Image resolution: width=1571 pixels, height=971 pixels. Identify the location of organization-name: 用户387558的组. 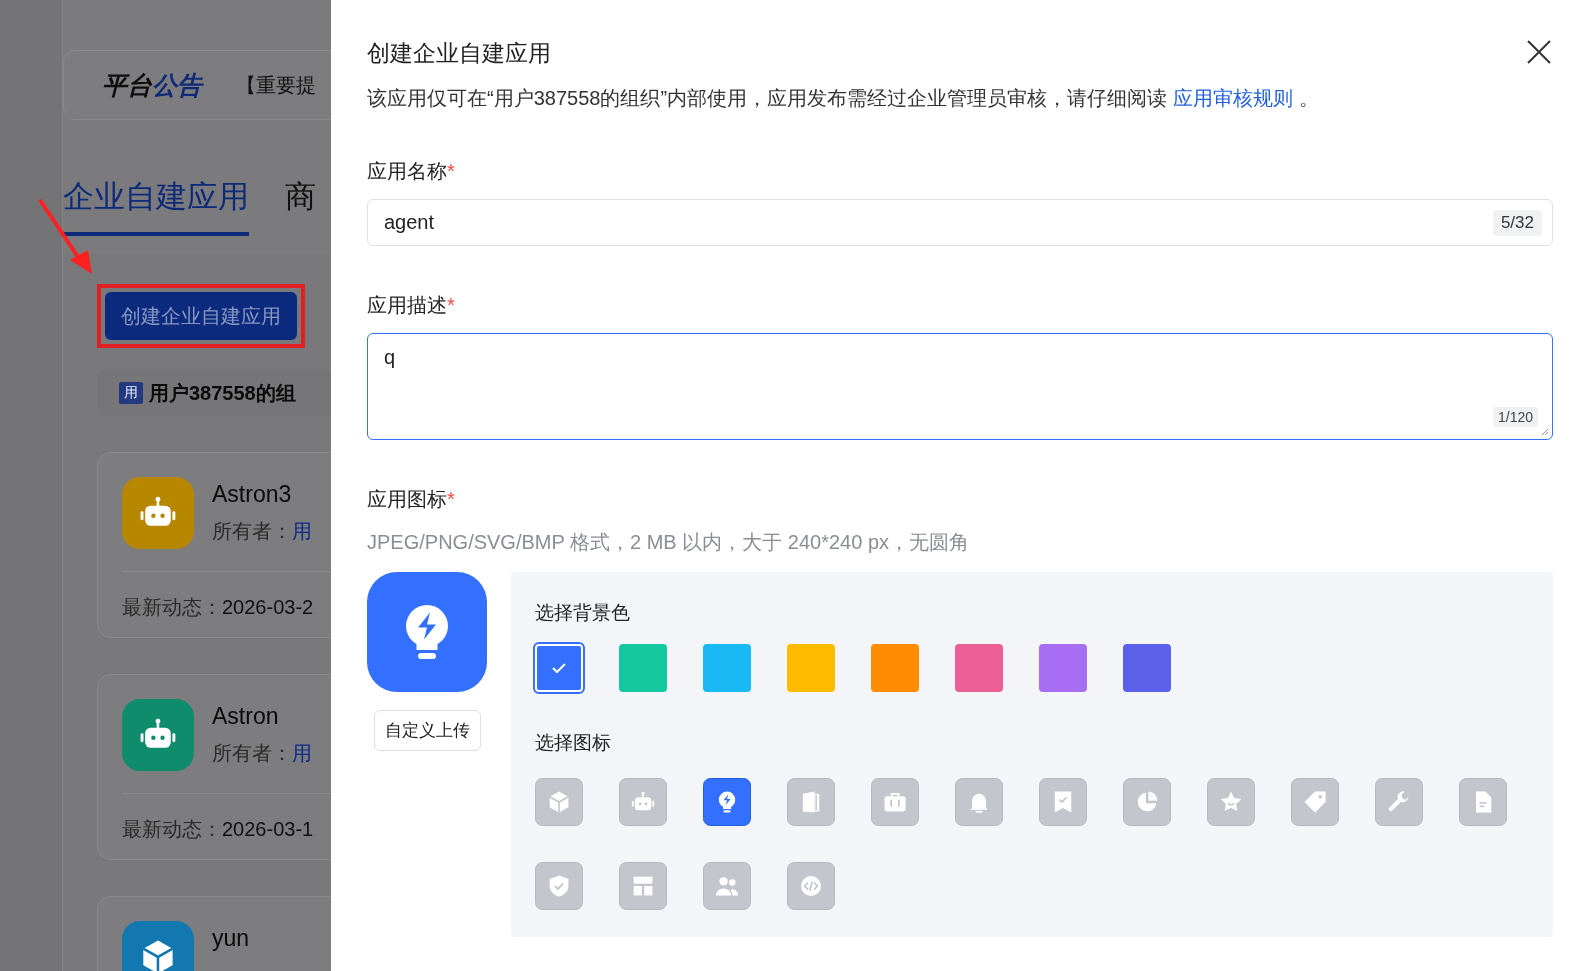
(222, 393).